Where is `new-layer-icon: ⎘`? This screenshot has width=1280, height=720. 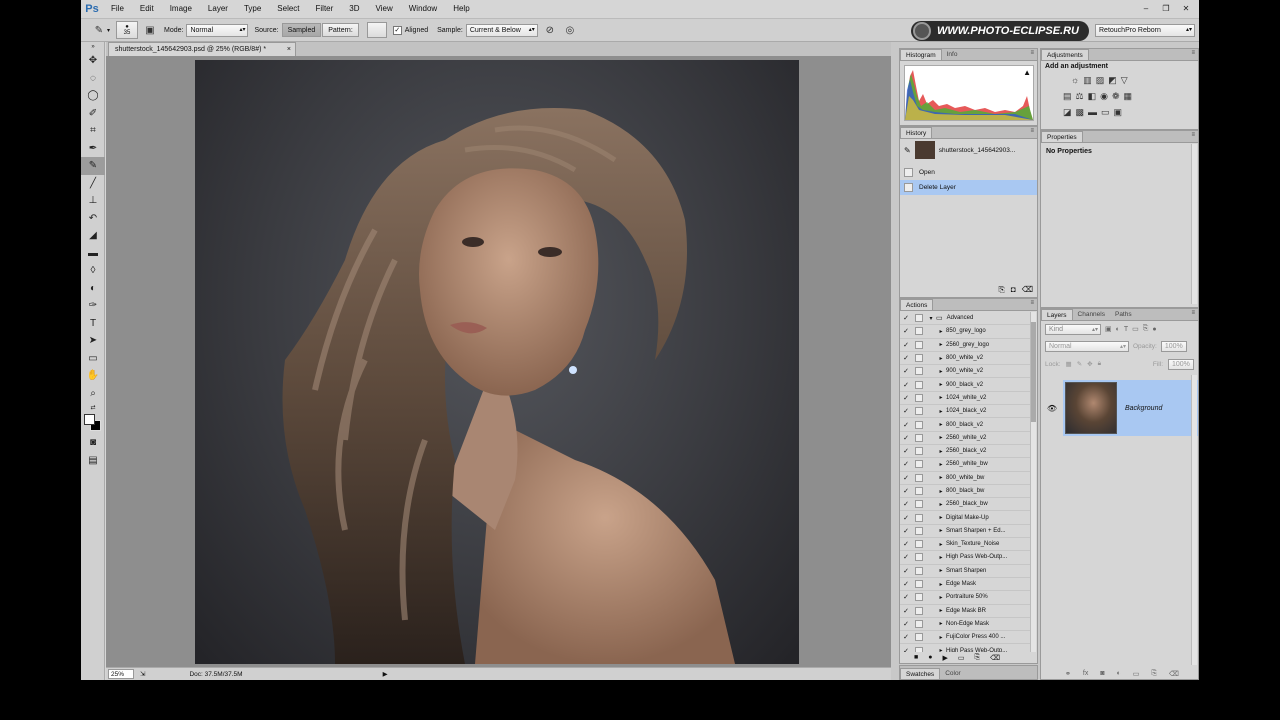 new-layer-icon: ⎘ is located at coordinates (1154, 674).